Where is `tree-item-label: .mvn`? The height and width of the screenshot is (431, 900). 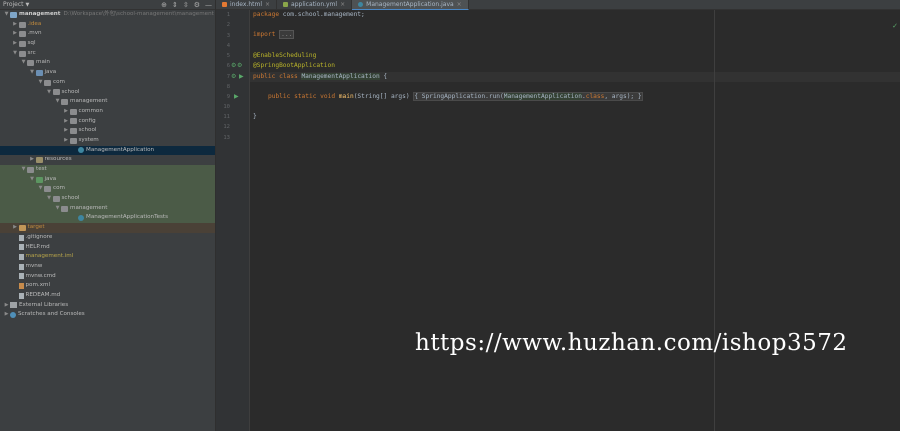
tree-item-label: .mvn is located at coordinates (34, 33).